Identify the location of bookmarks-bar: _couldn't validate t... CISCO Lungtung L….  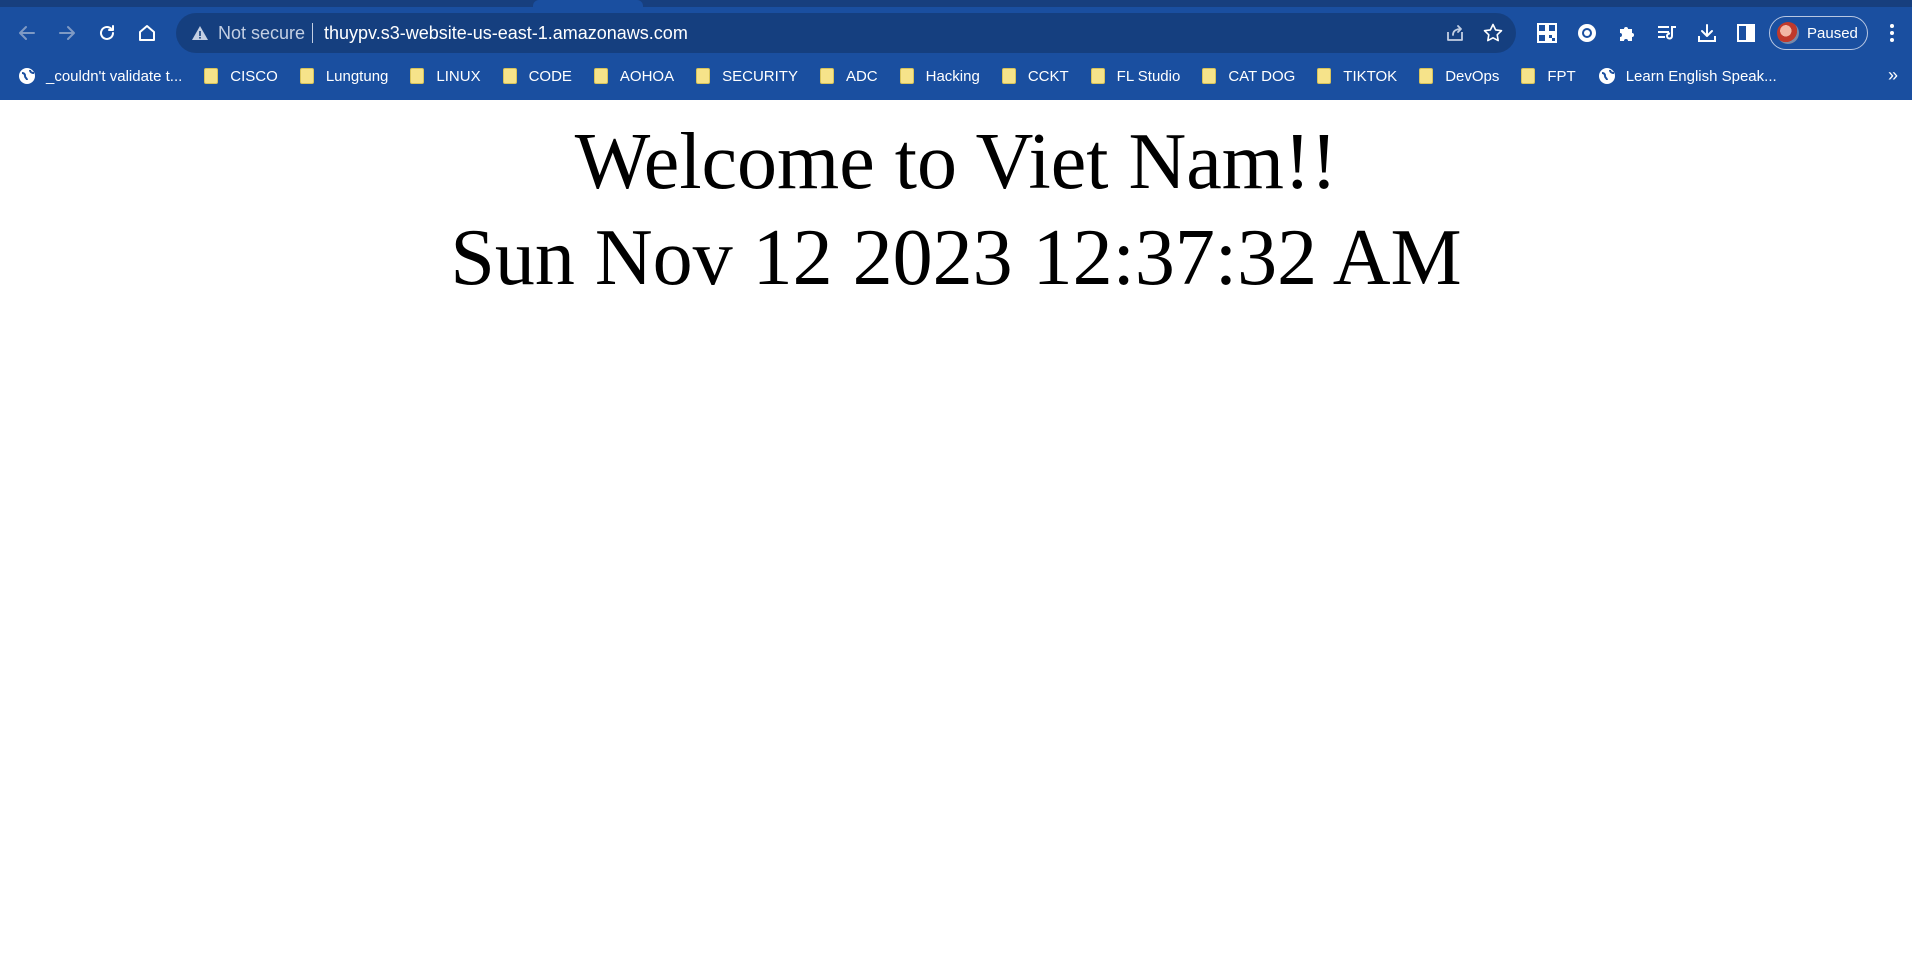
(956, 76).